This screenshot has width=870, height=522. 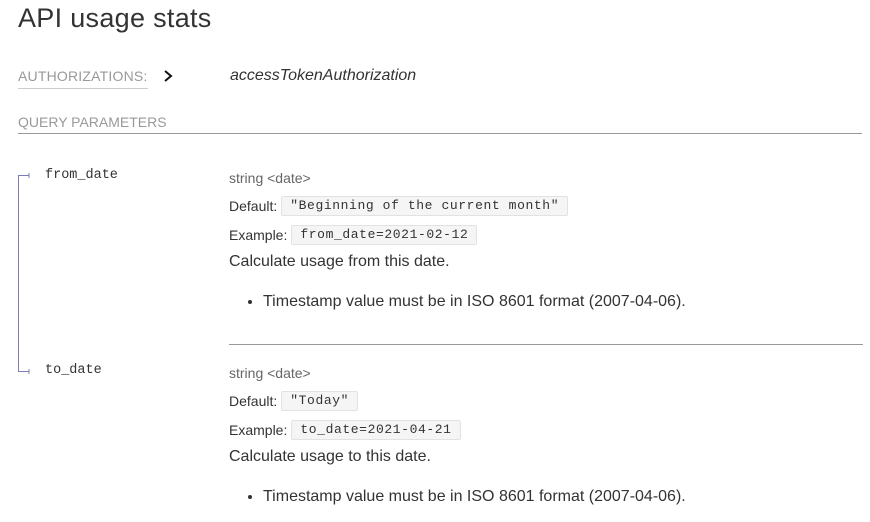 What do you see at coordinates (323, 75) in the screenshot?
I see `authorization-scheme: accessTokenAuthorization` at bounding box center [323, 75].